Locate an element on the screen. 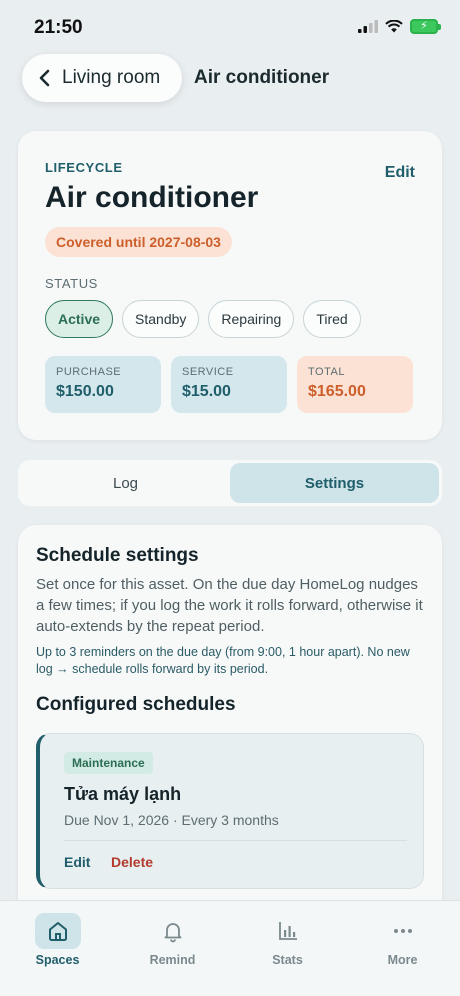  asset-title: Air conditioner is located at coordinates (152, 197).